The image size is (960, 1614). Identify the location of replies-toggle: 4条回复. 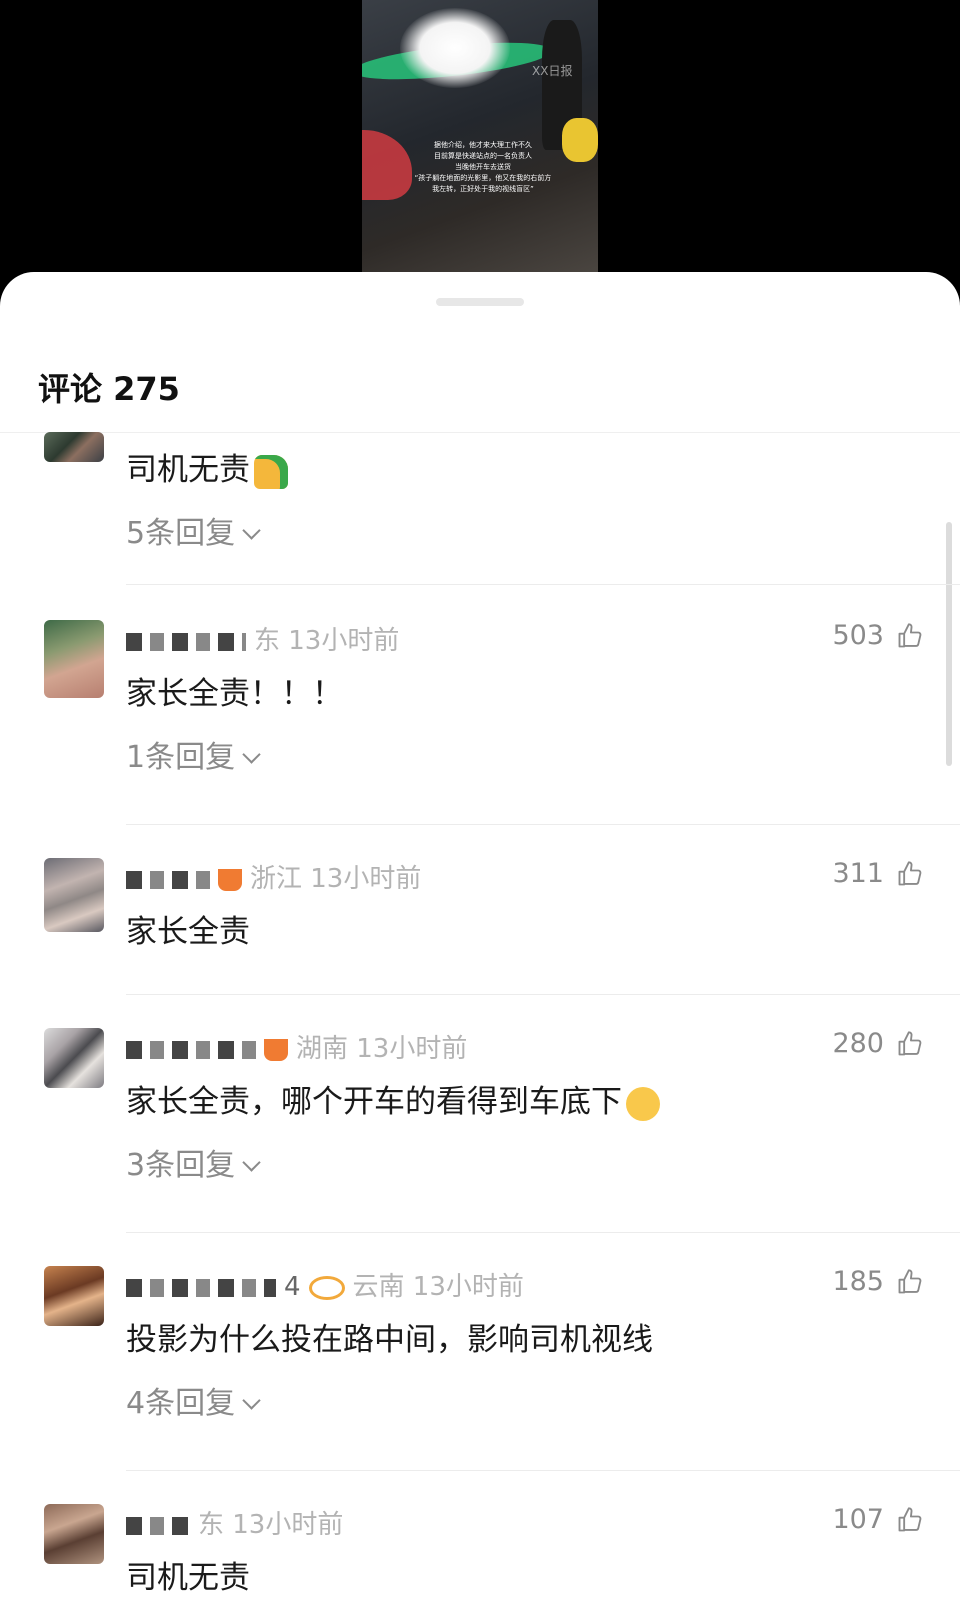
(193, 1400).